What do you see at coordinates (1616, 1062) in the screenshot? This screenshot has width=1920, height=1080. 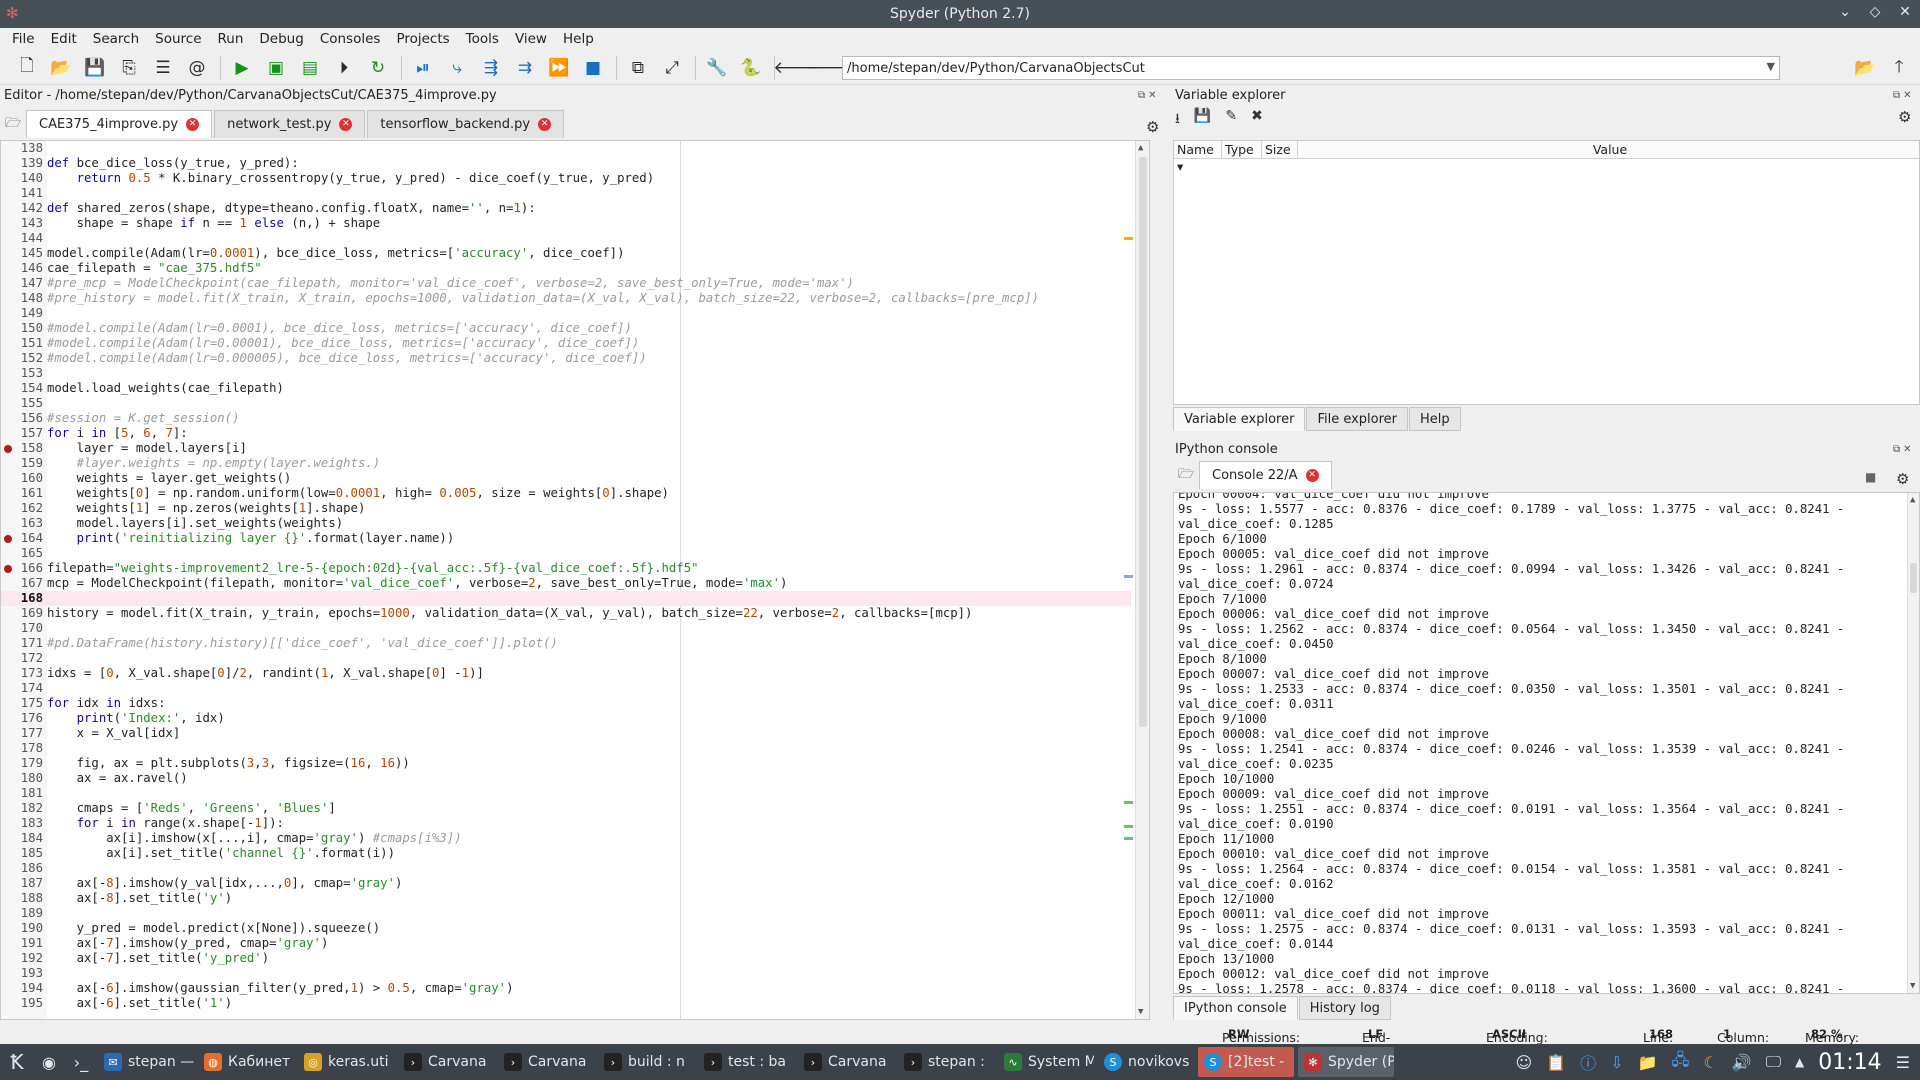 I see `updates-icon: ⇩` at bounding box center [1616, 1062].